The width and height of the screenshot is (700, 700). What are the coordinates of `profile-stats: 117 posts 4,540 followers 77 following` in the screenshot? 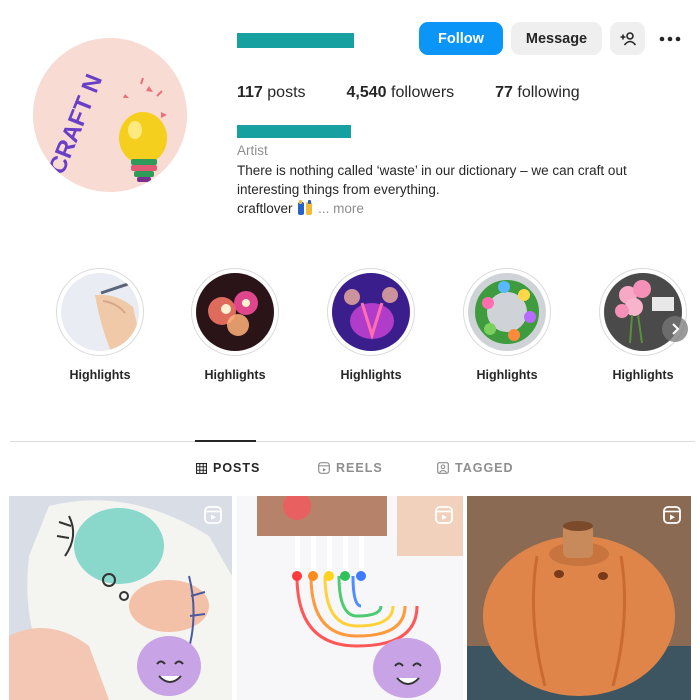 It's located at (429, 93).